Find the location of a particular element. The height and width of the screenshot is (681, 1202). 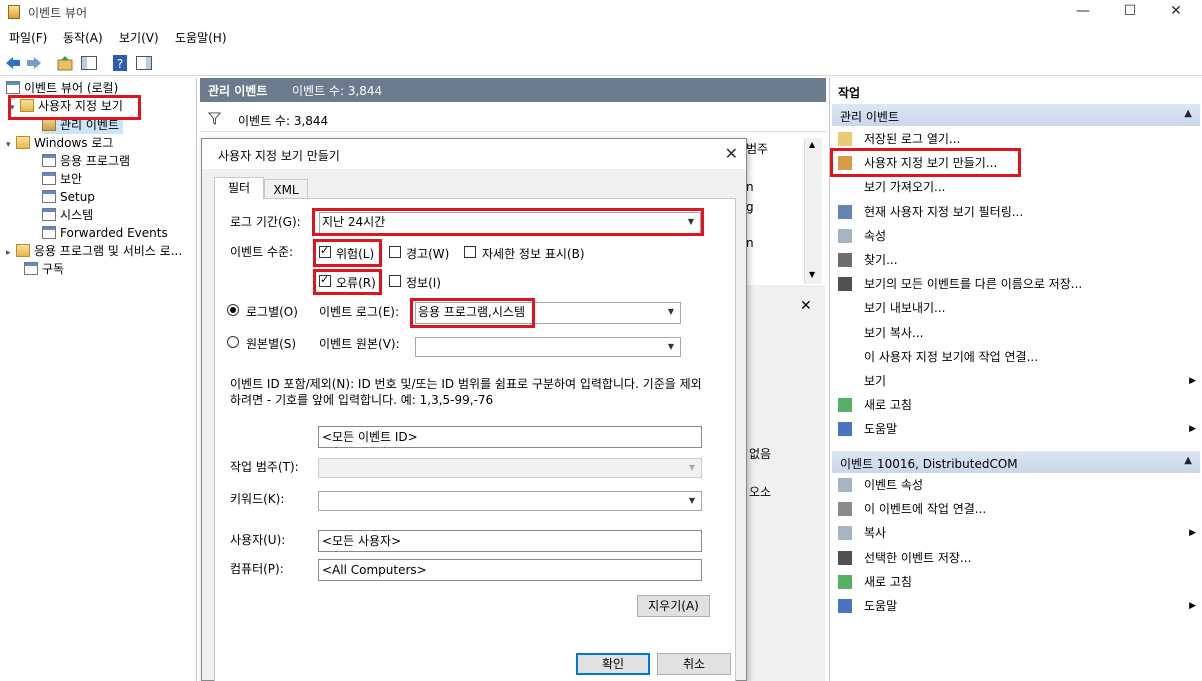

task-category-select: ▼ is located at coordinates (510, 468).